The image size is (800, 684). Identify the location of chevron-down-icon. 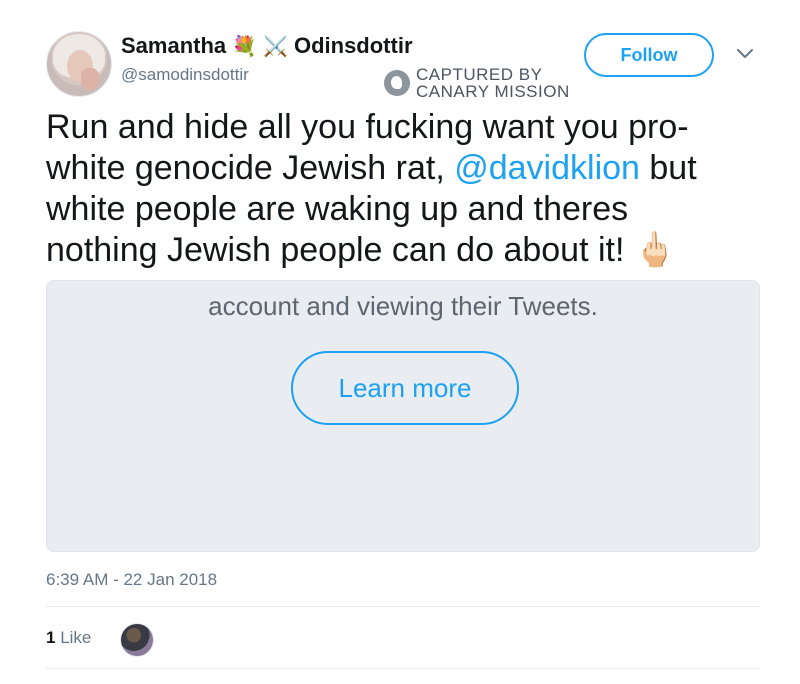
(745, 54).